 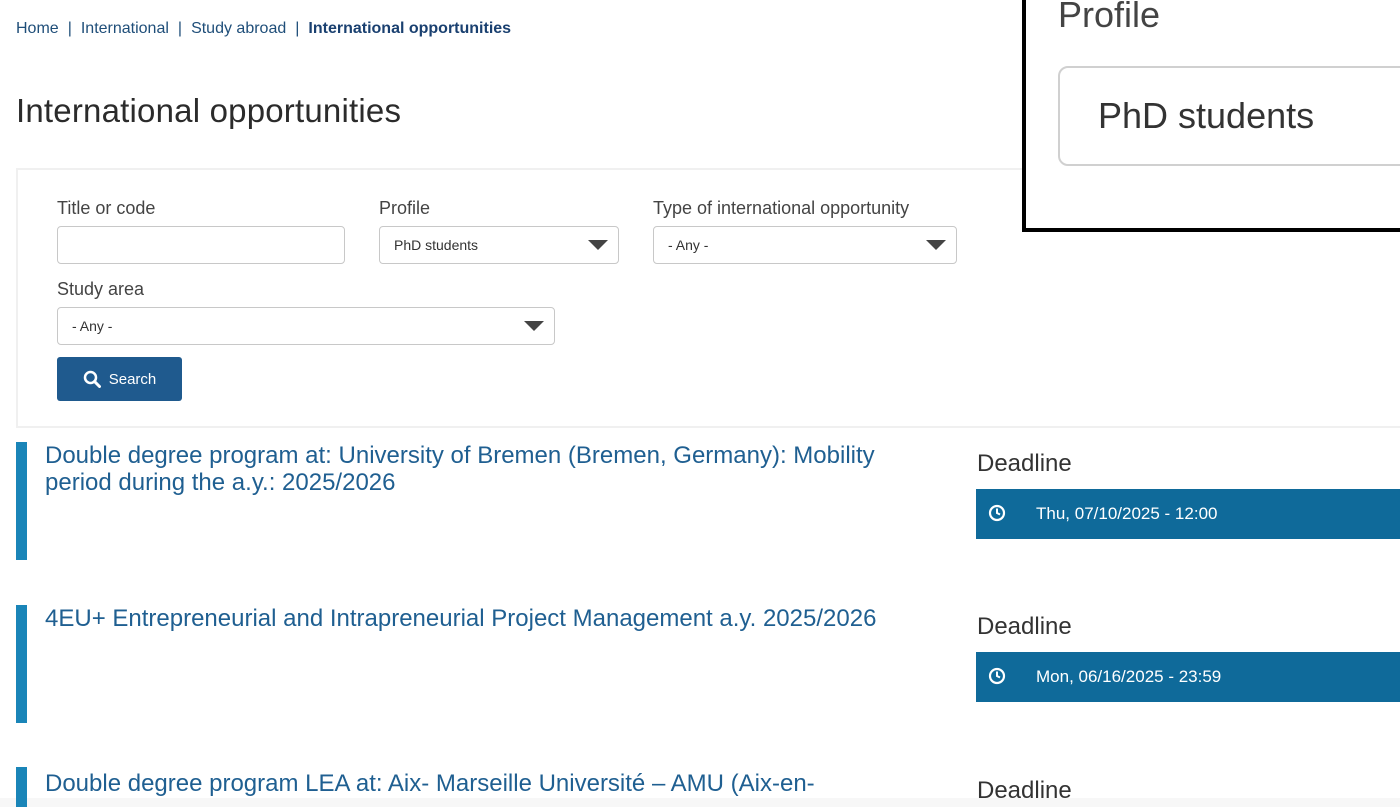 What do you see at coordinates (238, 29) in the screenshot?
I see `breadcrumb-study-abroad: Study abroad` at bounding box center [238, 29].